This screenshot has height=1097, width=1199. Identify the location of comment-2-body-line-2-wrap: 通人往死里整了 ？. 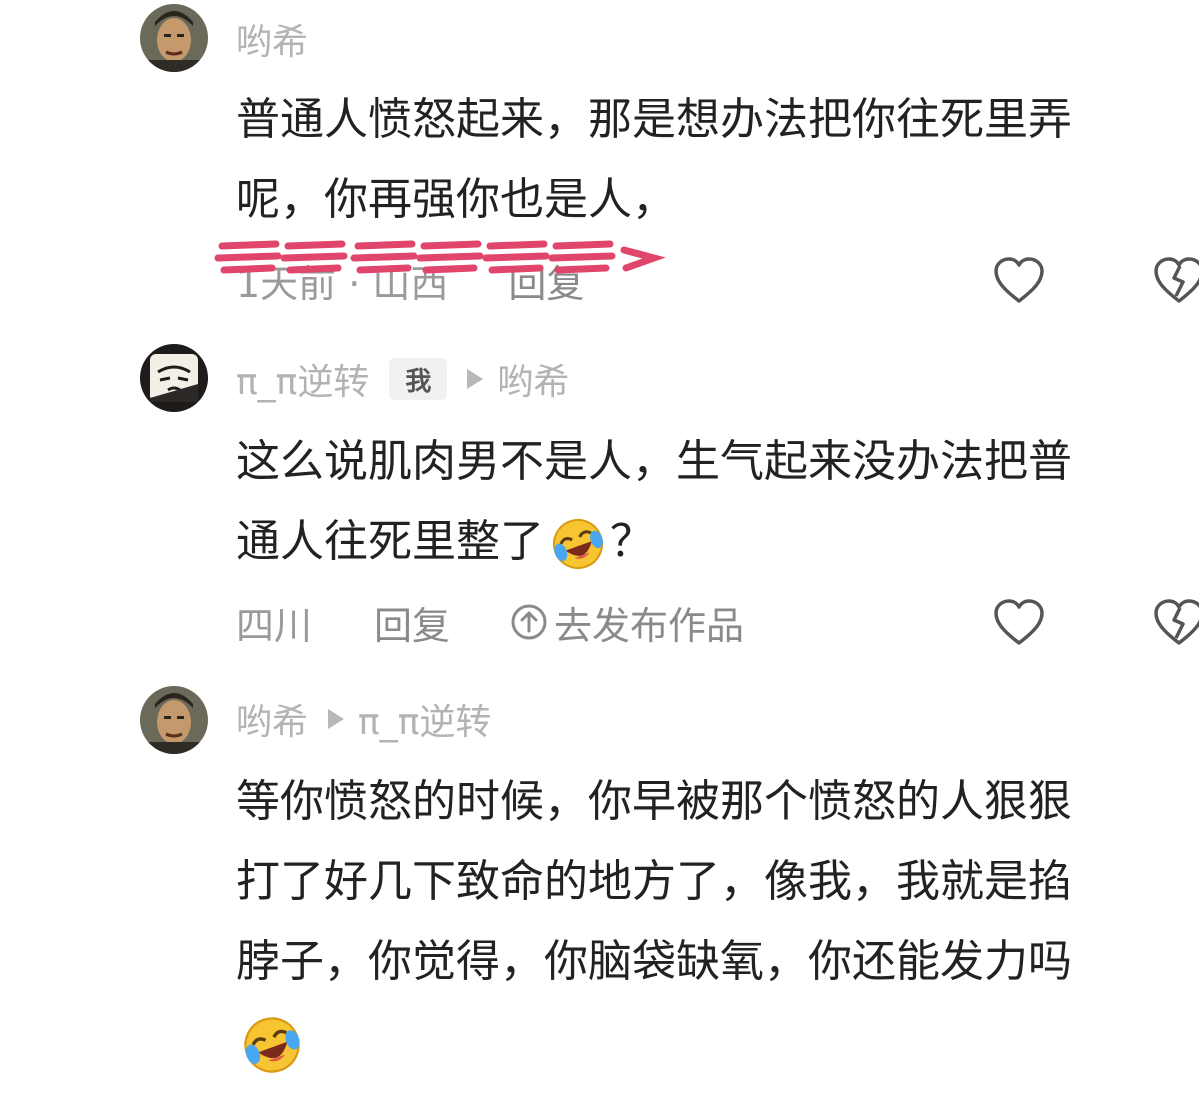
(445, 542).